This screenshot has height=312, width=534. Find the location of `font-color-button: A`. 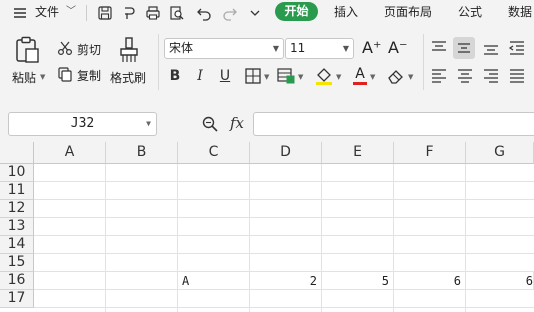

font-color-button: A is located at coordinates (360, 76).